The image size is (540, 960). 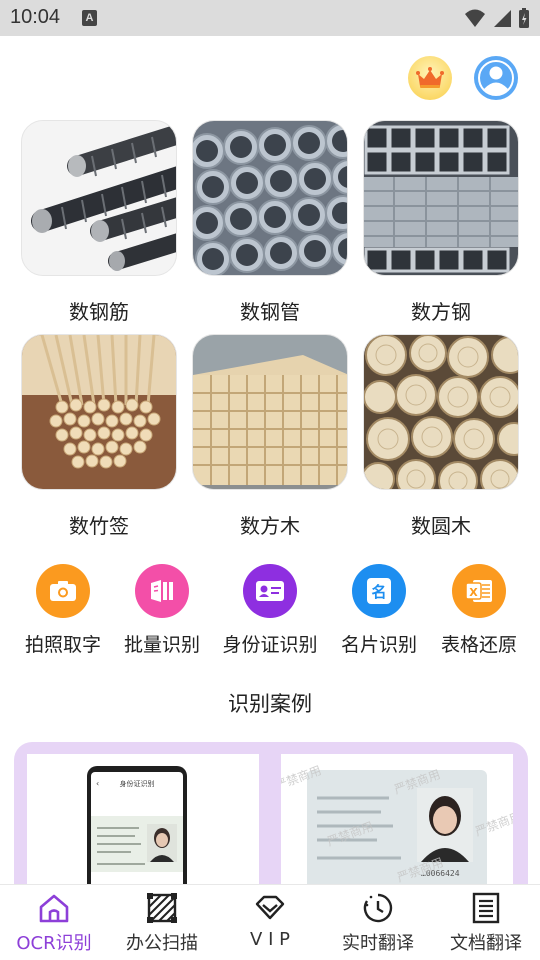 I want to click on tool-business-card: 名 名片识别, so click(x=379, y=610).